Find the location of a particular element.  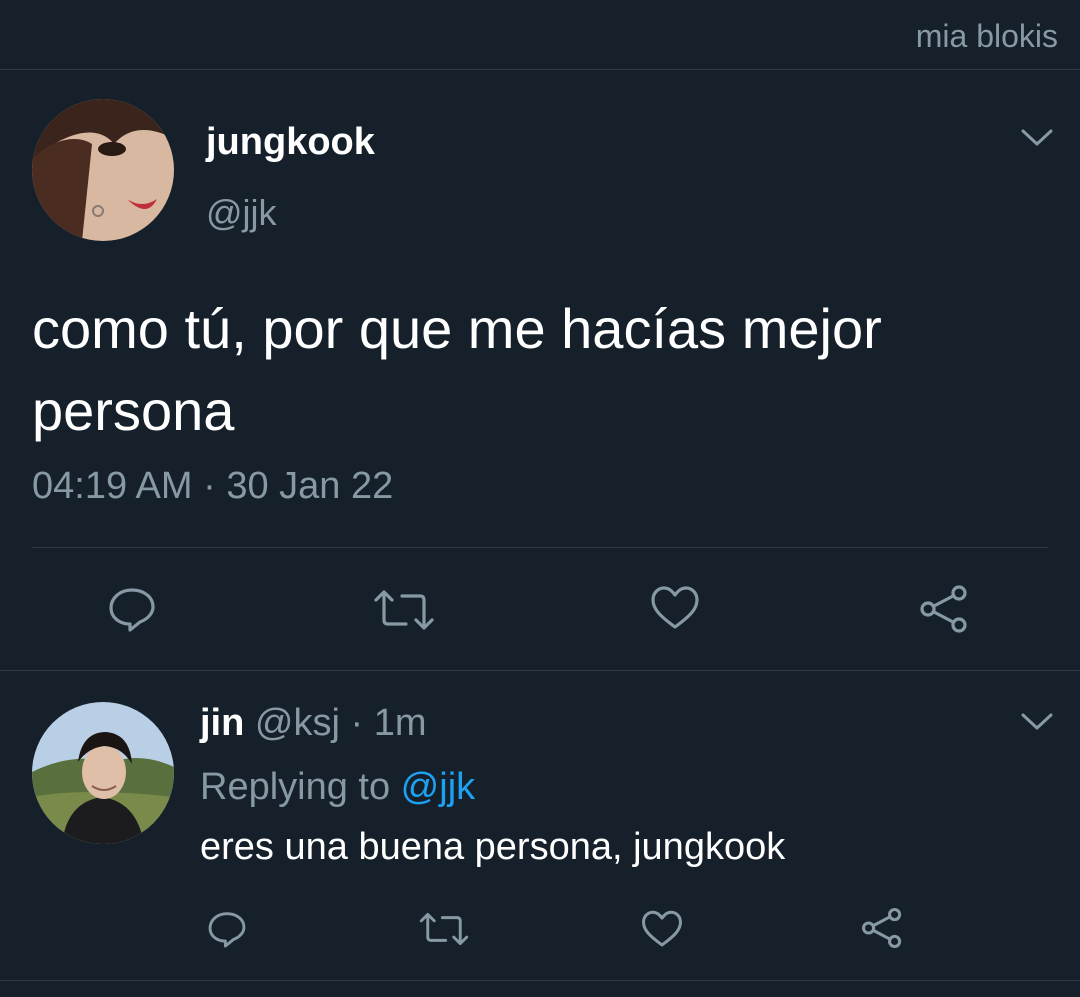

replying-to-line: Replying to @jjk is located at coordinates (337, 787).